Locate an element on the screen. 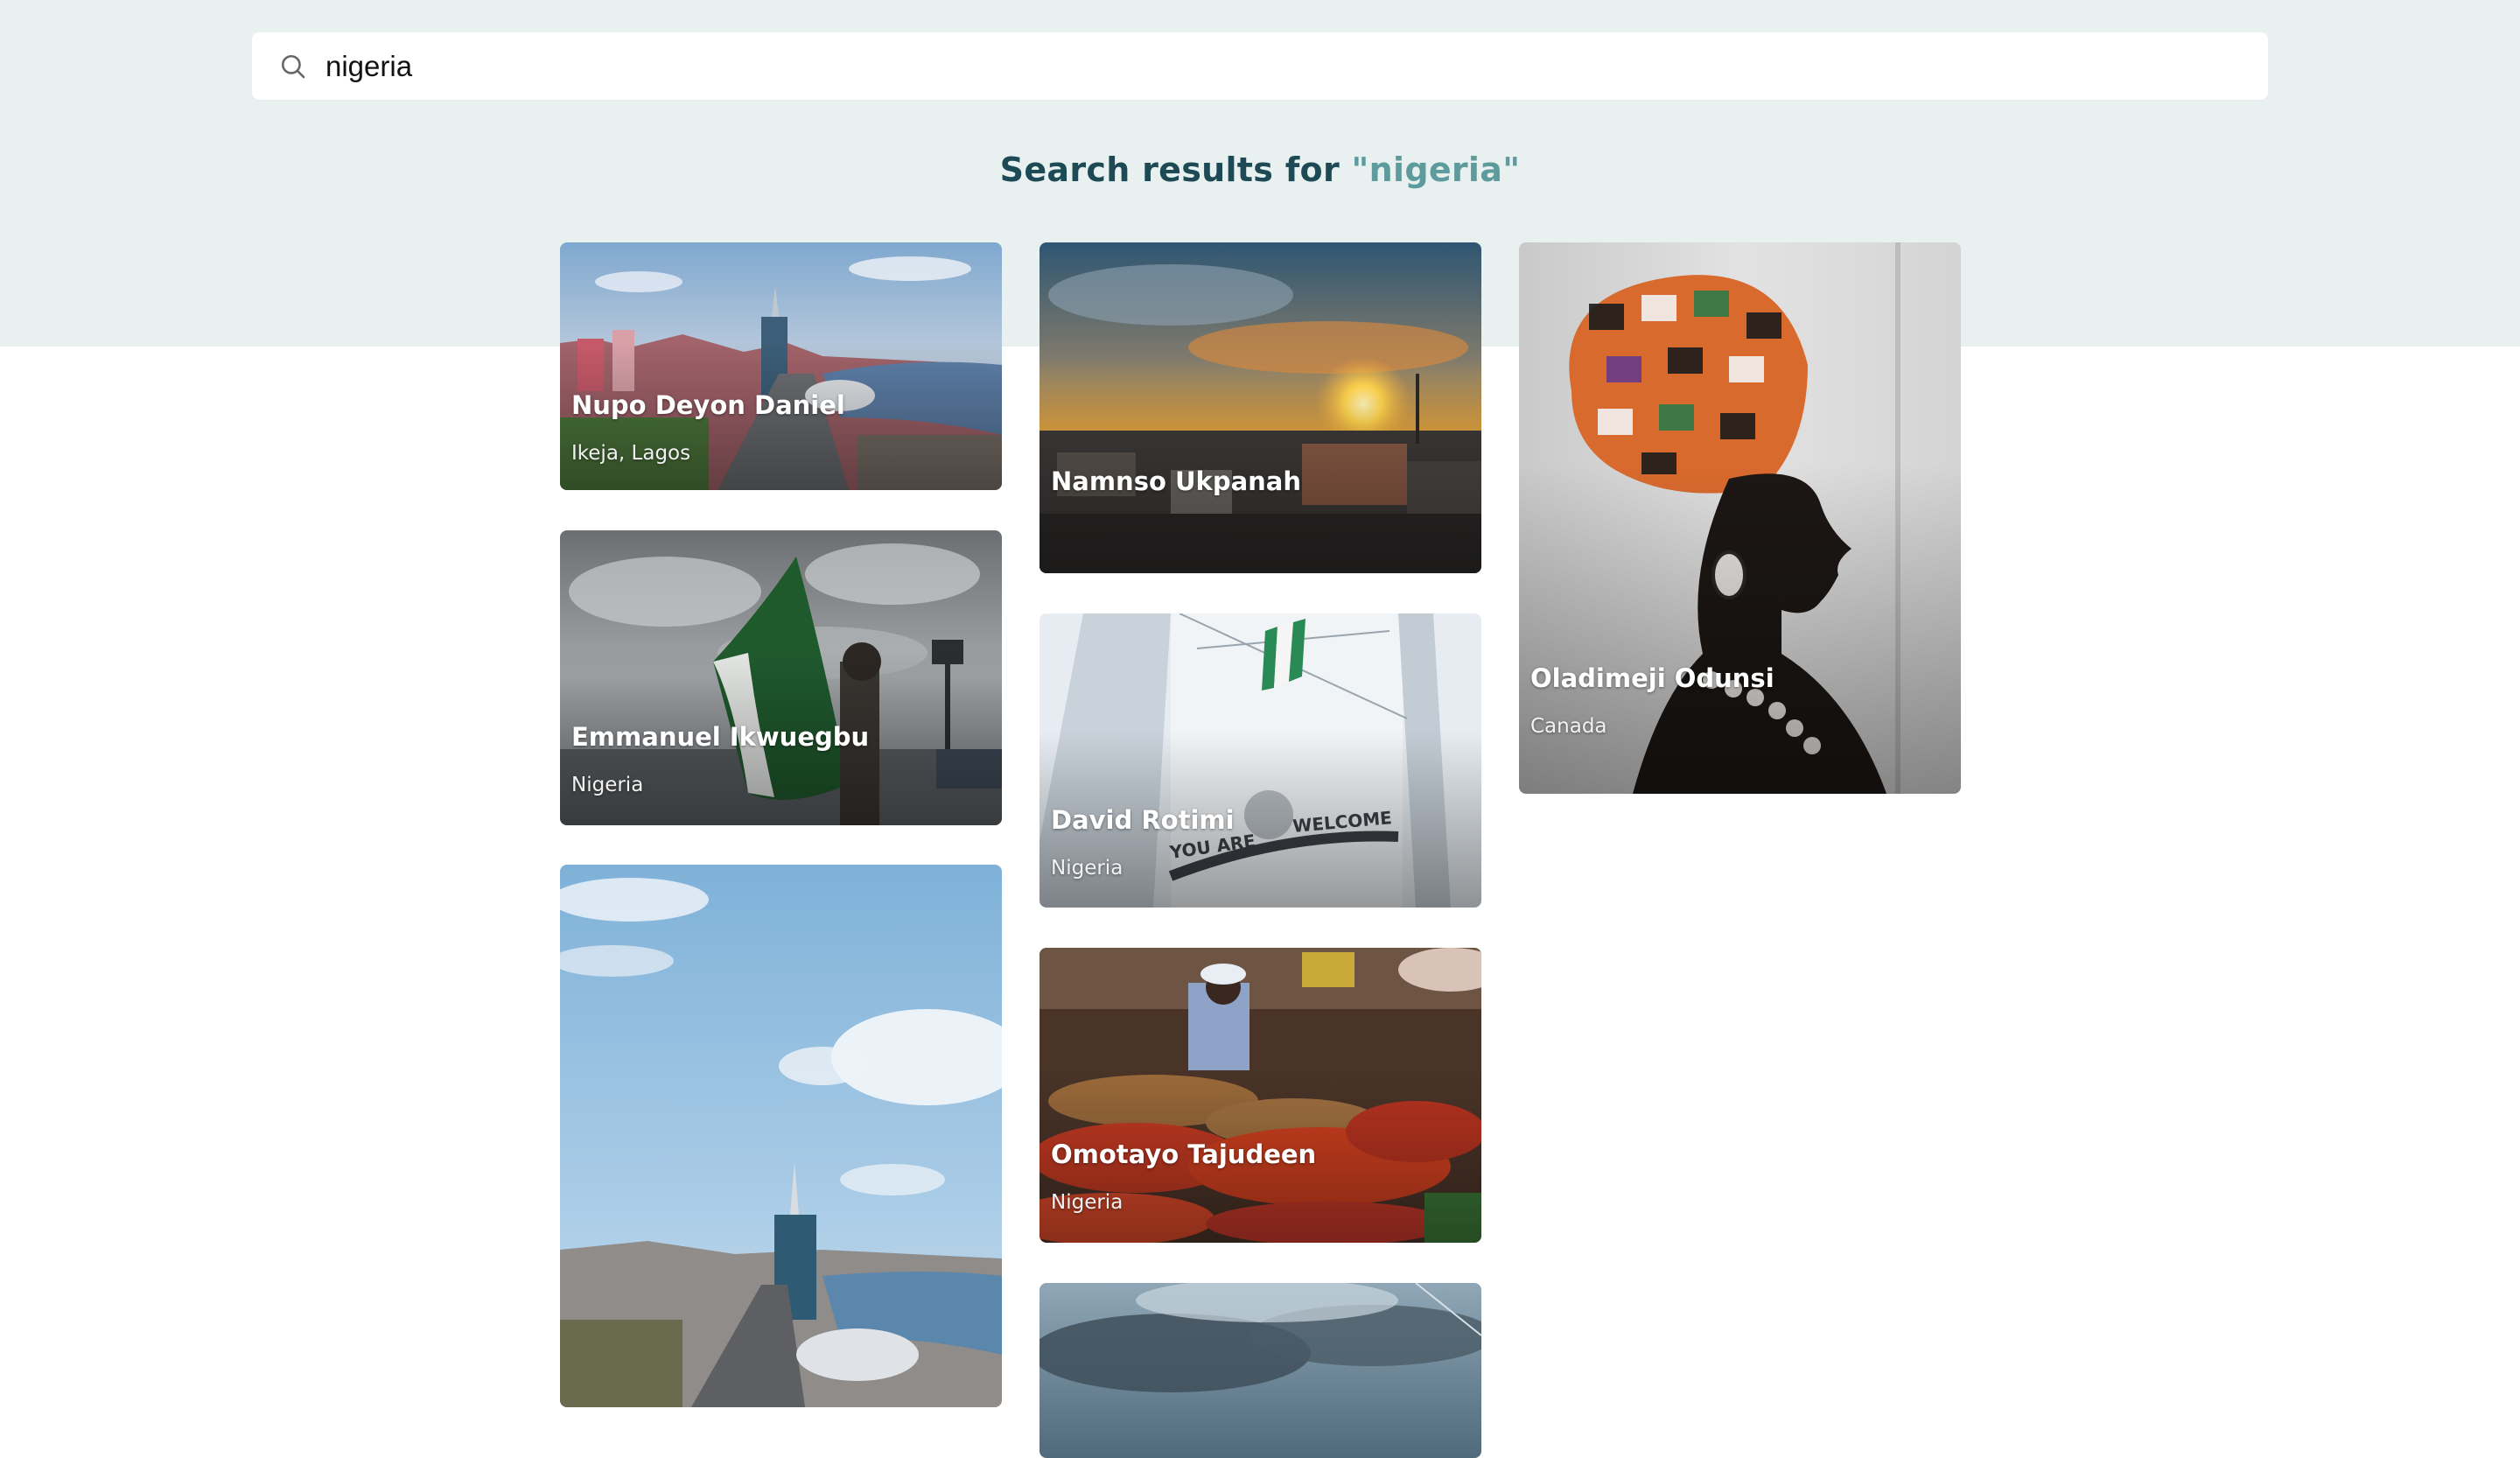 This screenshot has height=1458, width=2520. search-icon is located at coordinates (293, 66).